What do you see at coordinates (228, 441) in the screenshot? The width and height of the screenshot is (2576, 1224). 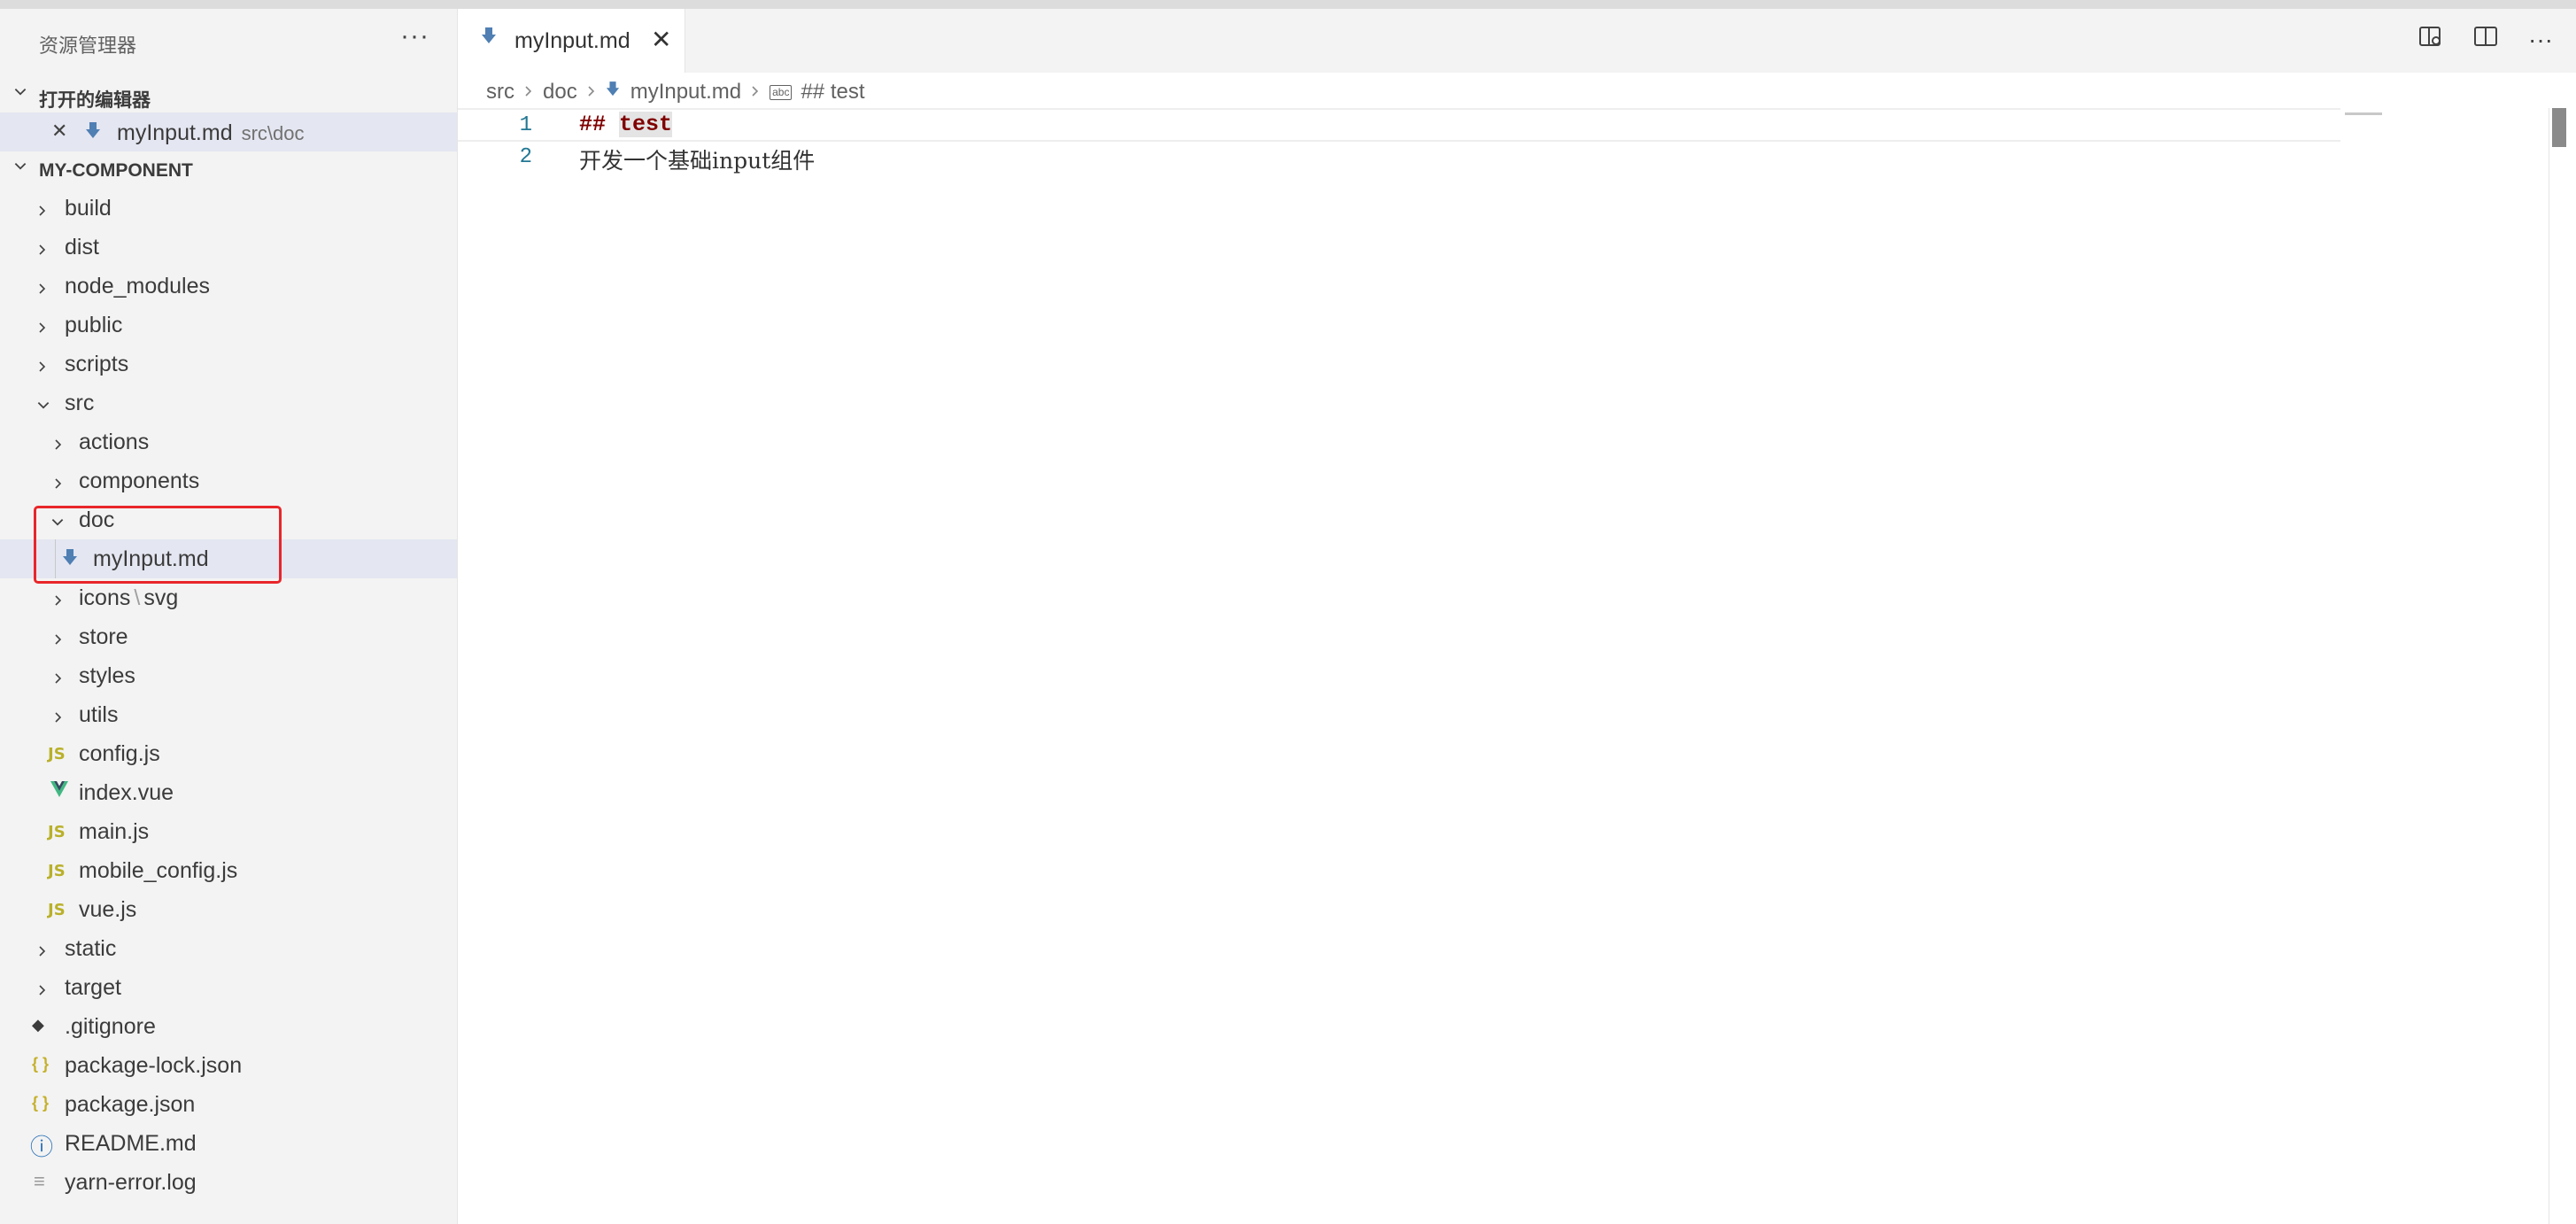 I see `tree-folder-actions: actions` at bounding box center [228, 441].